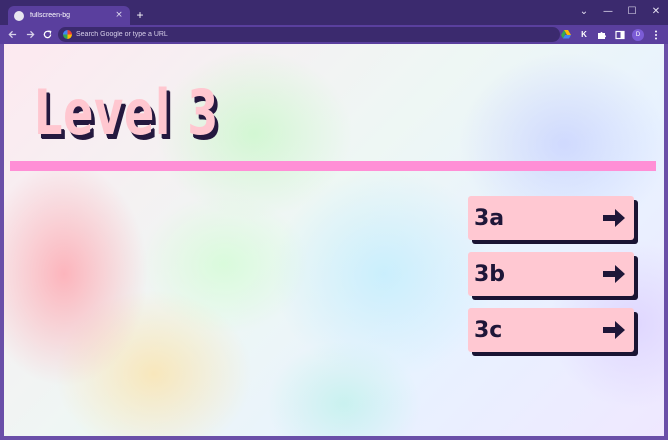  I want to click on level-button-label: 3a, so click(489, 218).